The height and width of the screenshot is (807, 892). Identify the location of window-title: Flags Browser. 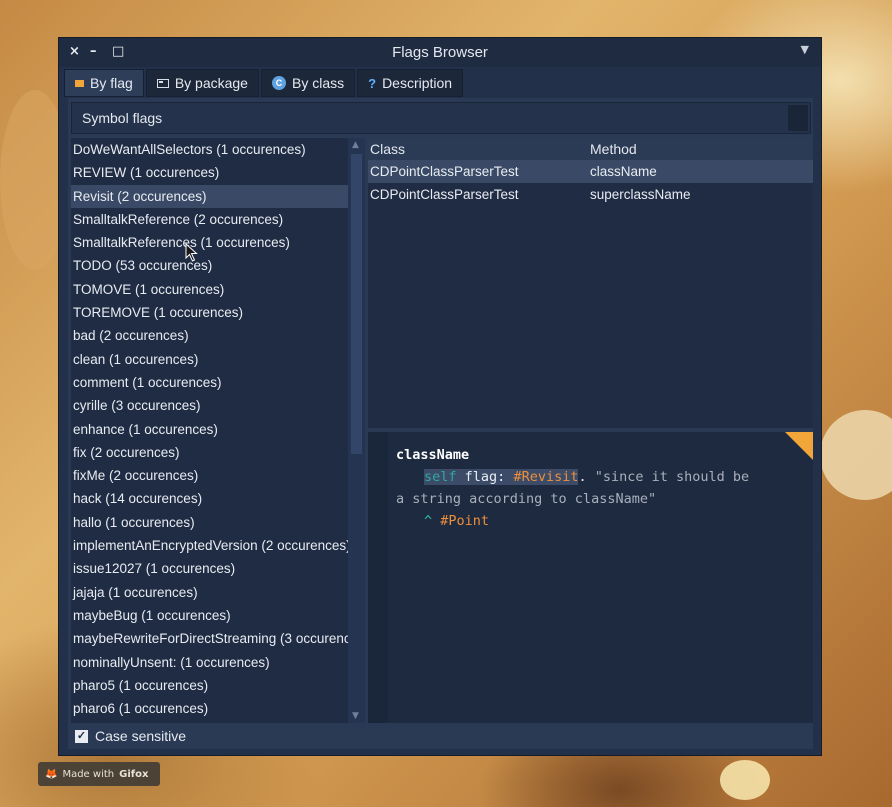
(440, 52).